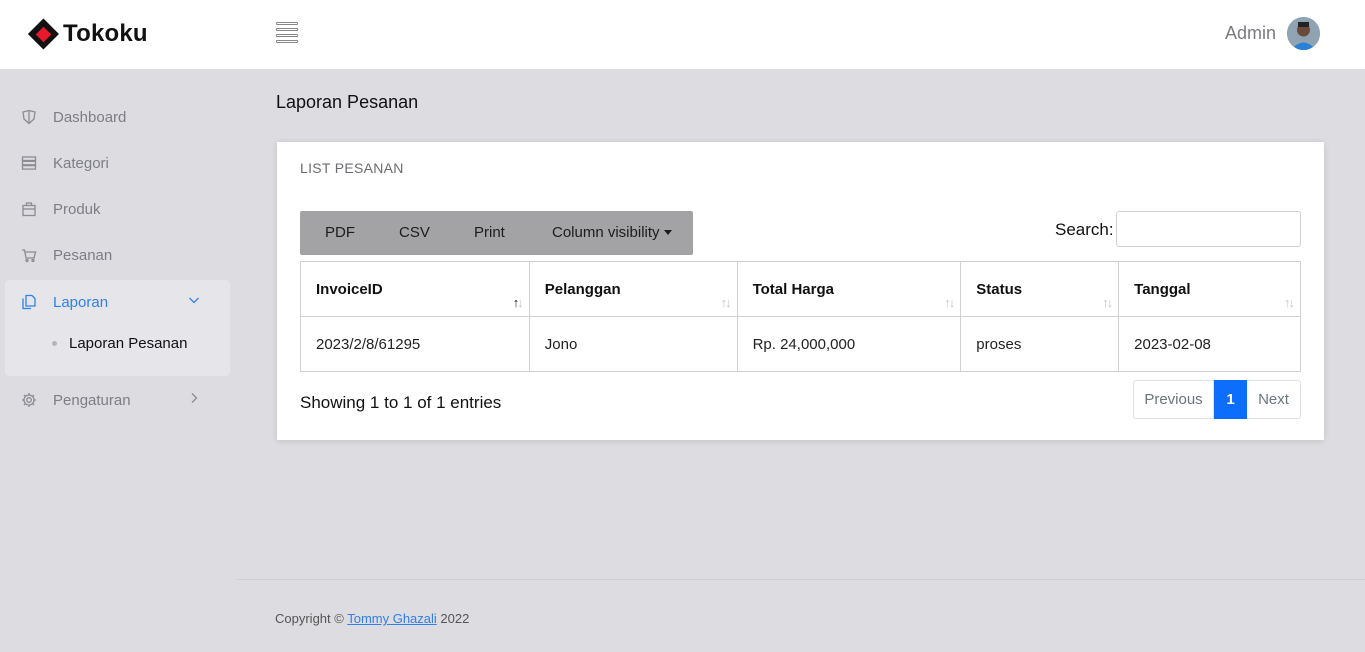  I want to click on gear-icon, so click(29, 400).